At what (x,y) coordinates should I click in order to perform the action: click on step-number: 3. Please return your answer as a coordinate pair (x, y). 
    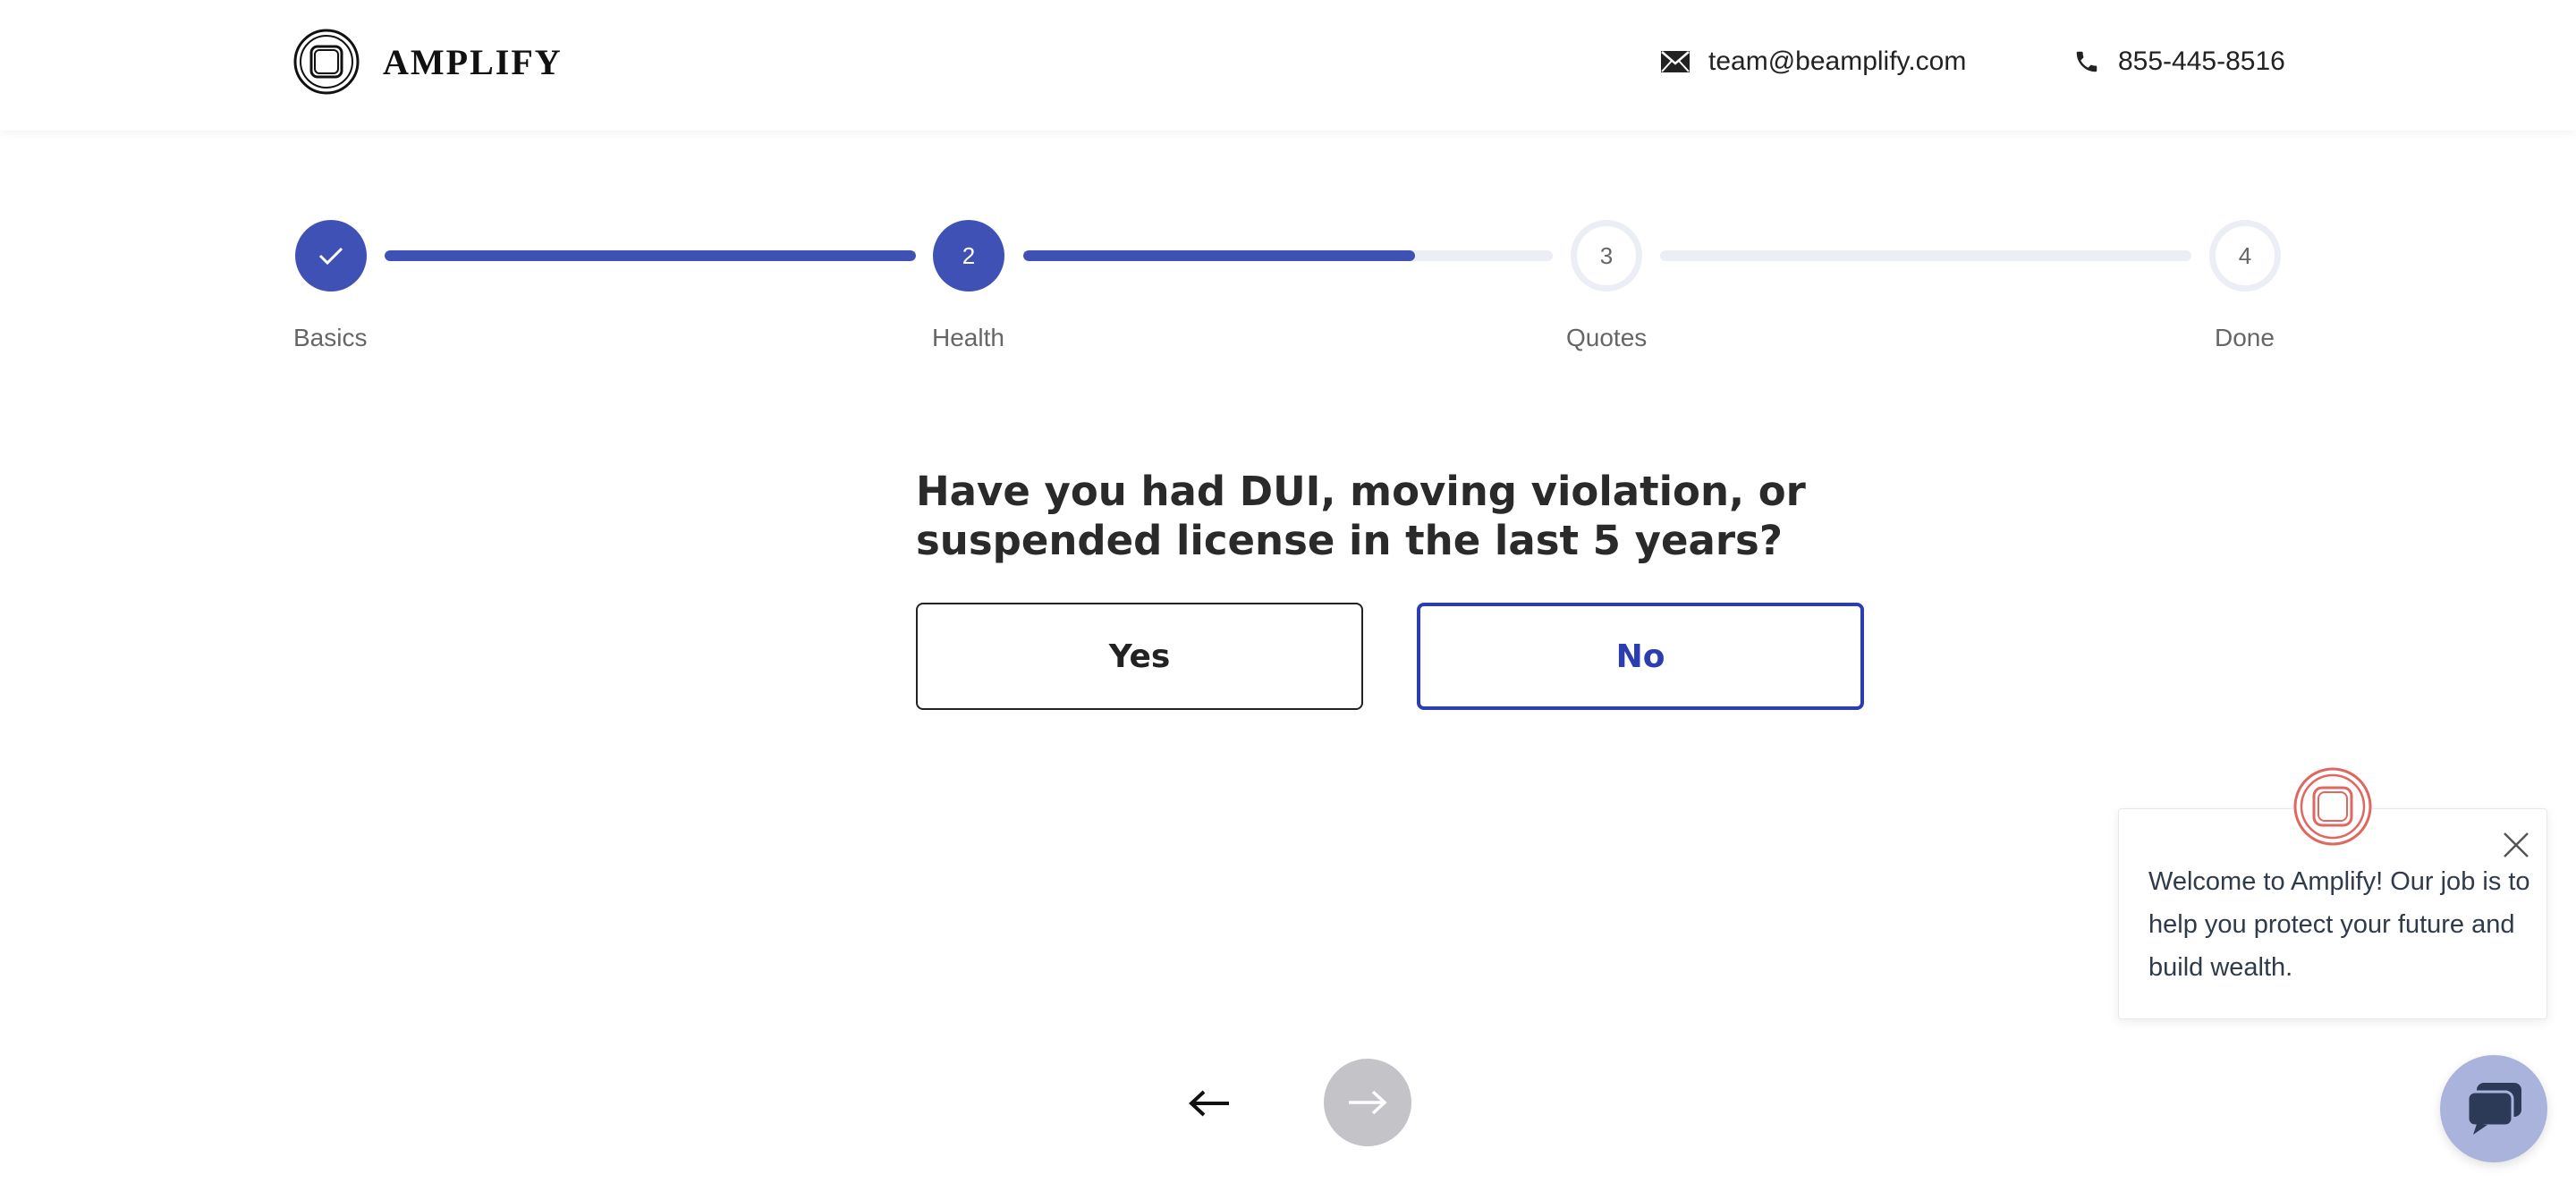
    Looking at the image, I should click on (1606, 255).